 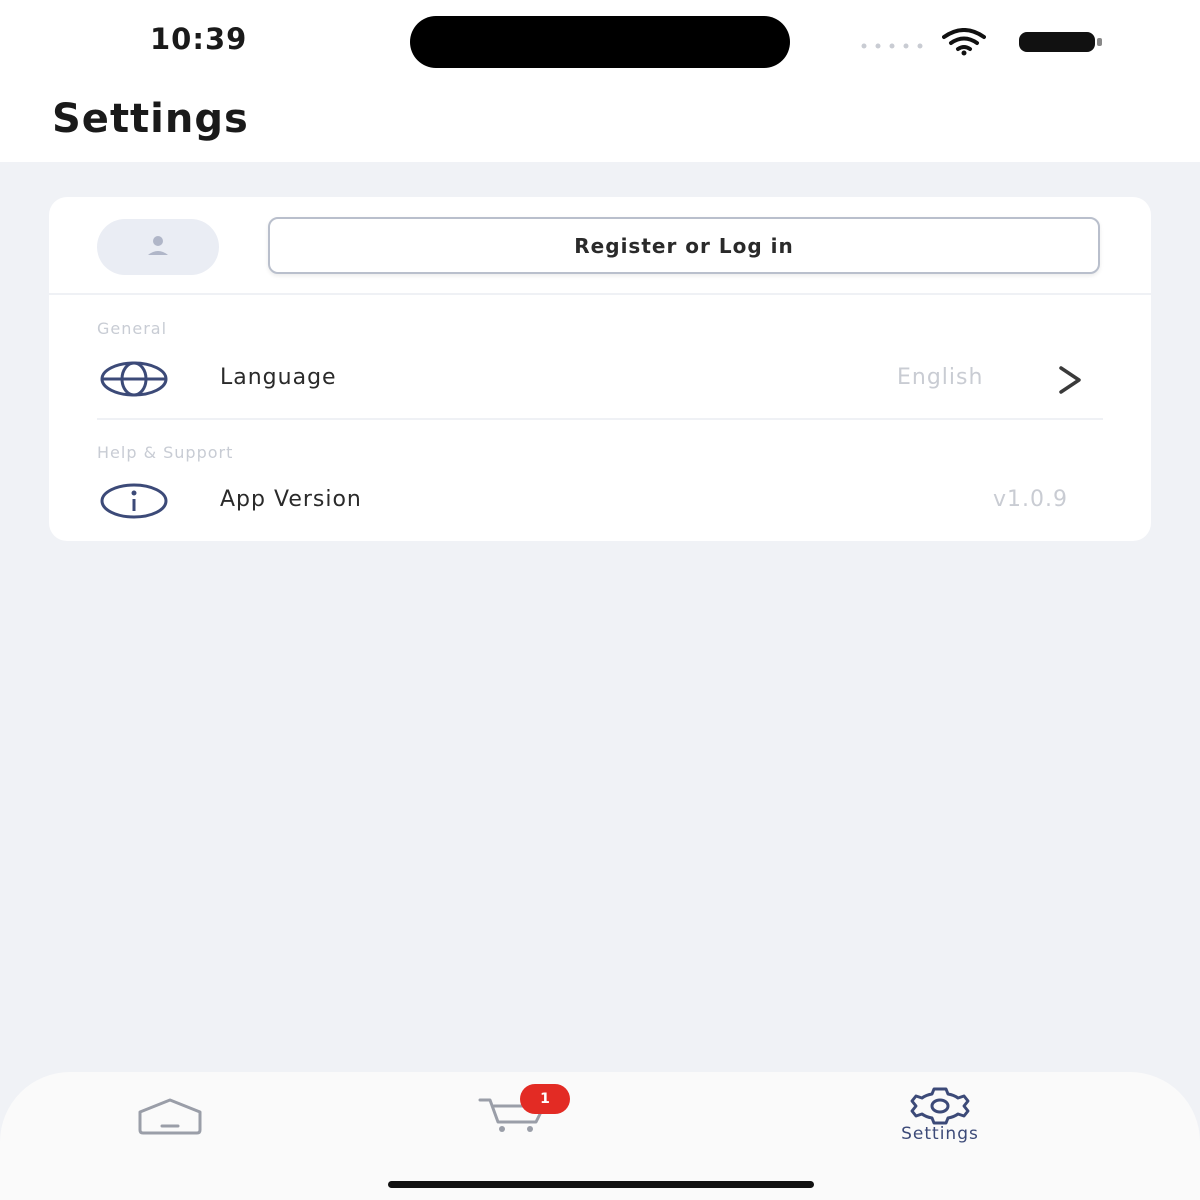 What do you see at coordinates (165, 452) in the screenshot?
I see `section-label-help-support: Help & Support` at bounding box center [165, 452].